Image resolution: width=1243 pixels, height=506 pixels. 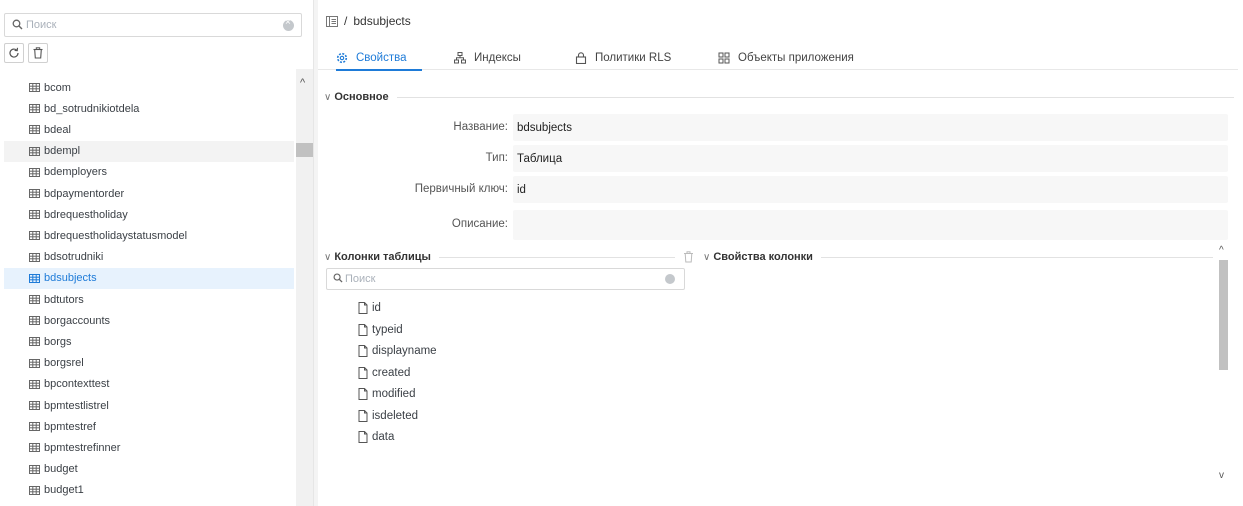 I want to click on column-list-item: data, so click(x=376, y=437).